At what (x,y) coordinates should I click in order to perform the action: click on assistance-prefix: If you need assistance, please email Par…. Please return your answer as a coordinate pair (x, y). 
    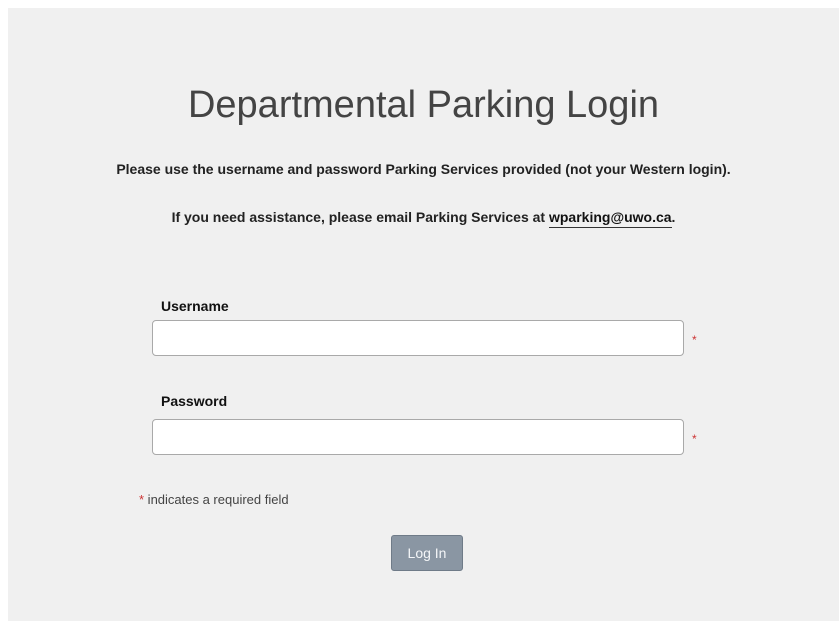
    Looking at the image, I should click on (360, 217).